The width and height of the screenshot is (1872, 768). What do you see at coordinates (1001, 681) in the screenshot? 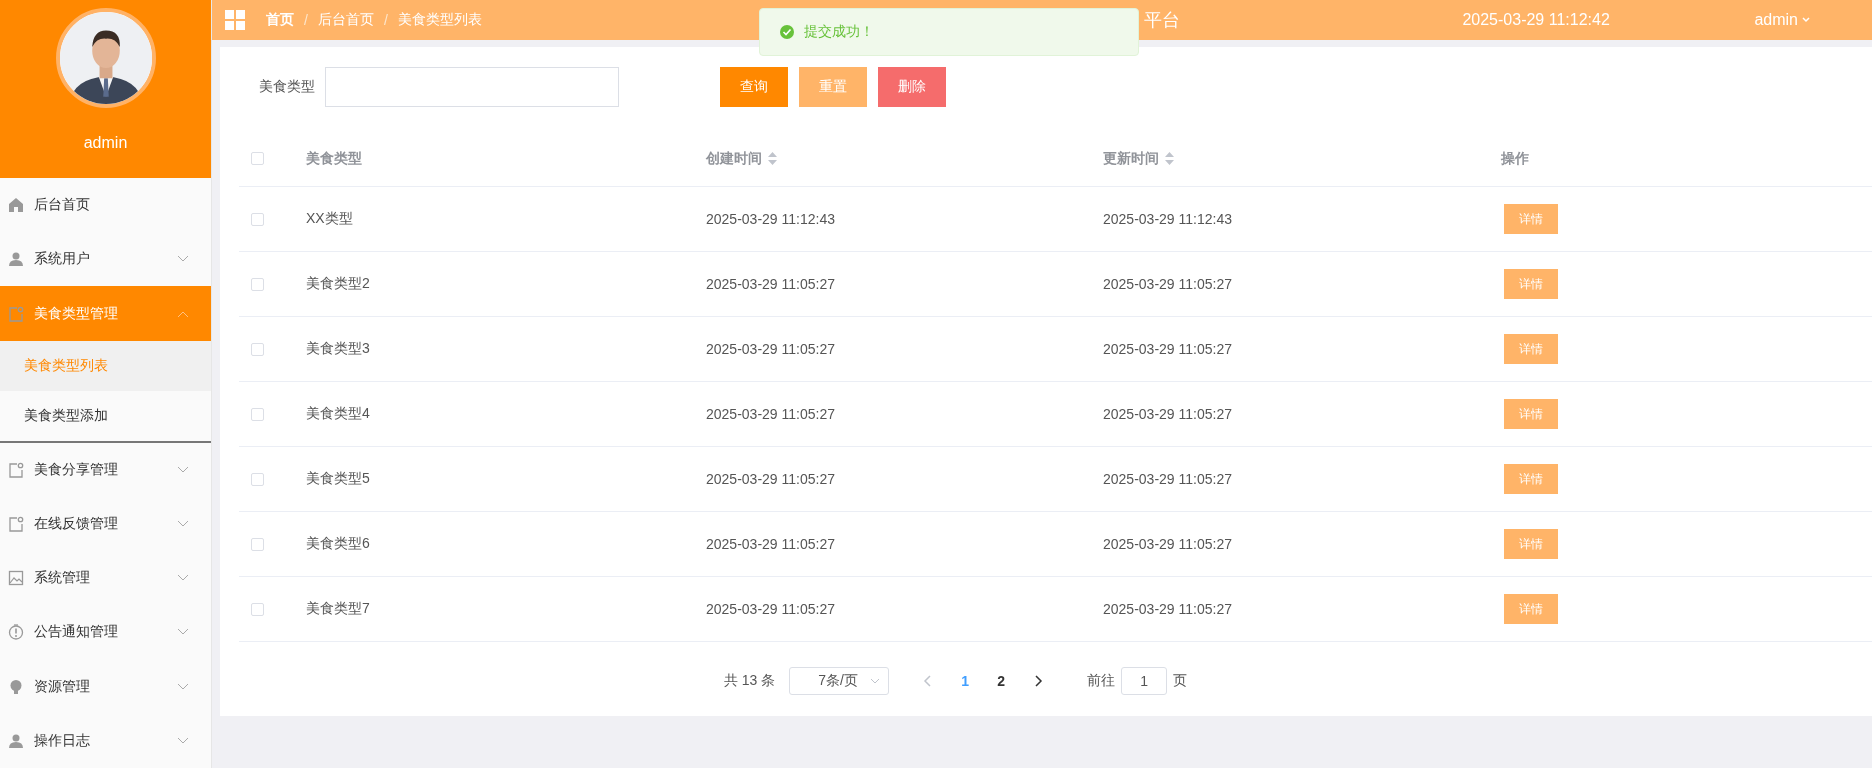
I see `page-number: 2` at bounding box center [1001, 681].